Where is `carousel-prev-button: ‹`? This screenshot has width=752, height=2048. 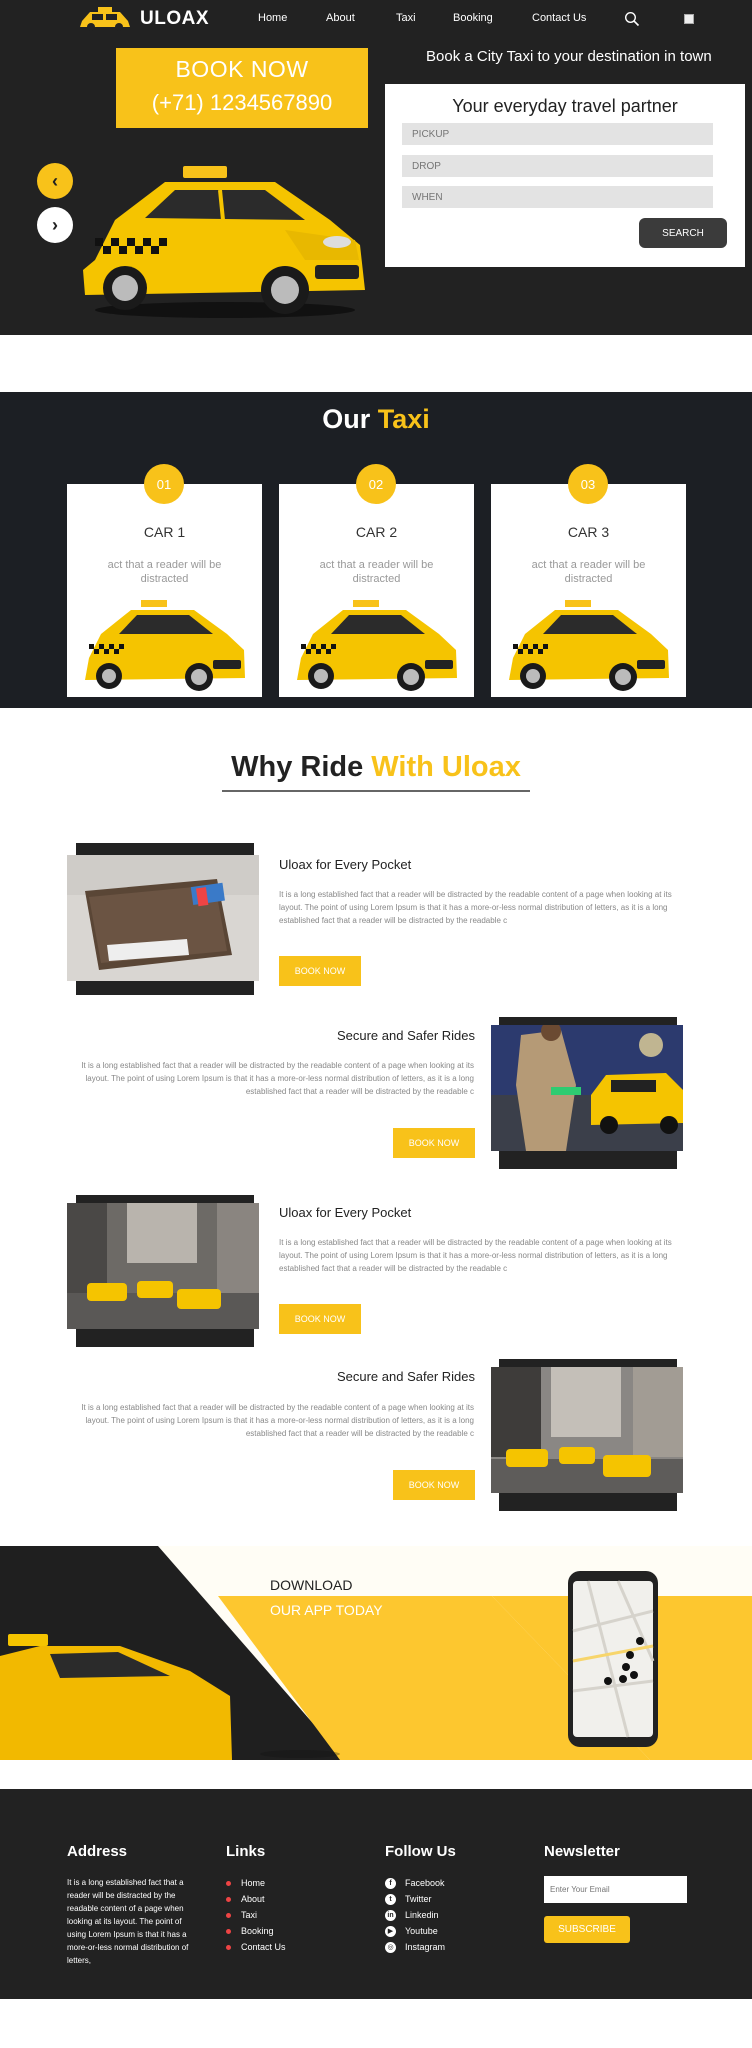 carousel-prev-button: ‹ is located at coordinates (55, 181).